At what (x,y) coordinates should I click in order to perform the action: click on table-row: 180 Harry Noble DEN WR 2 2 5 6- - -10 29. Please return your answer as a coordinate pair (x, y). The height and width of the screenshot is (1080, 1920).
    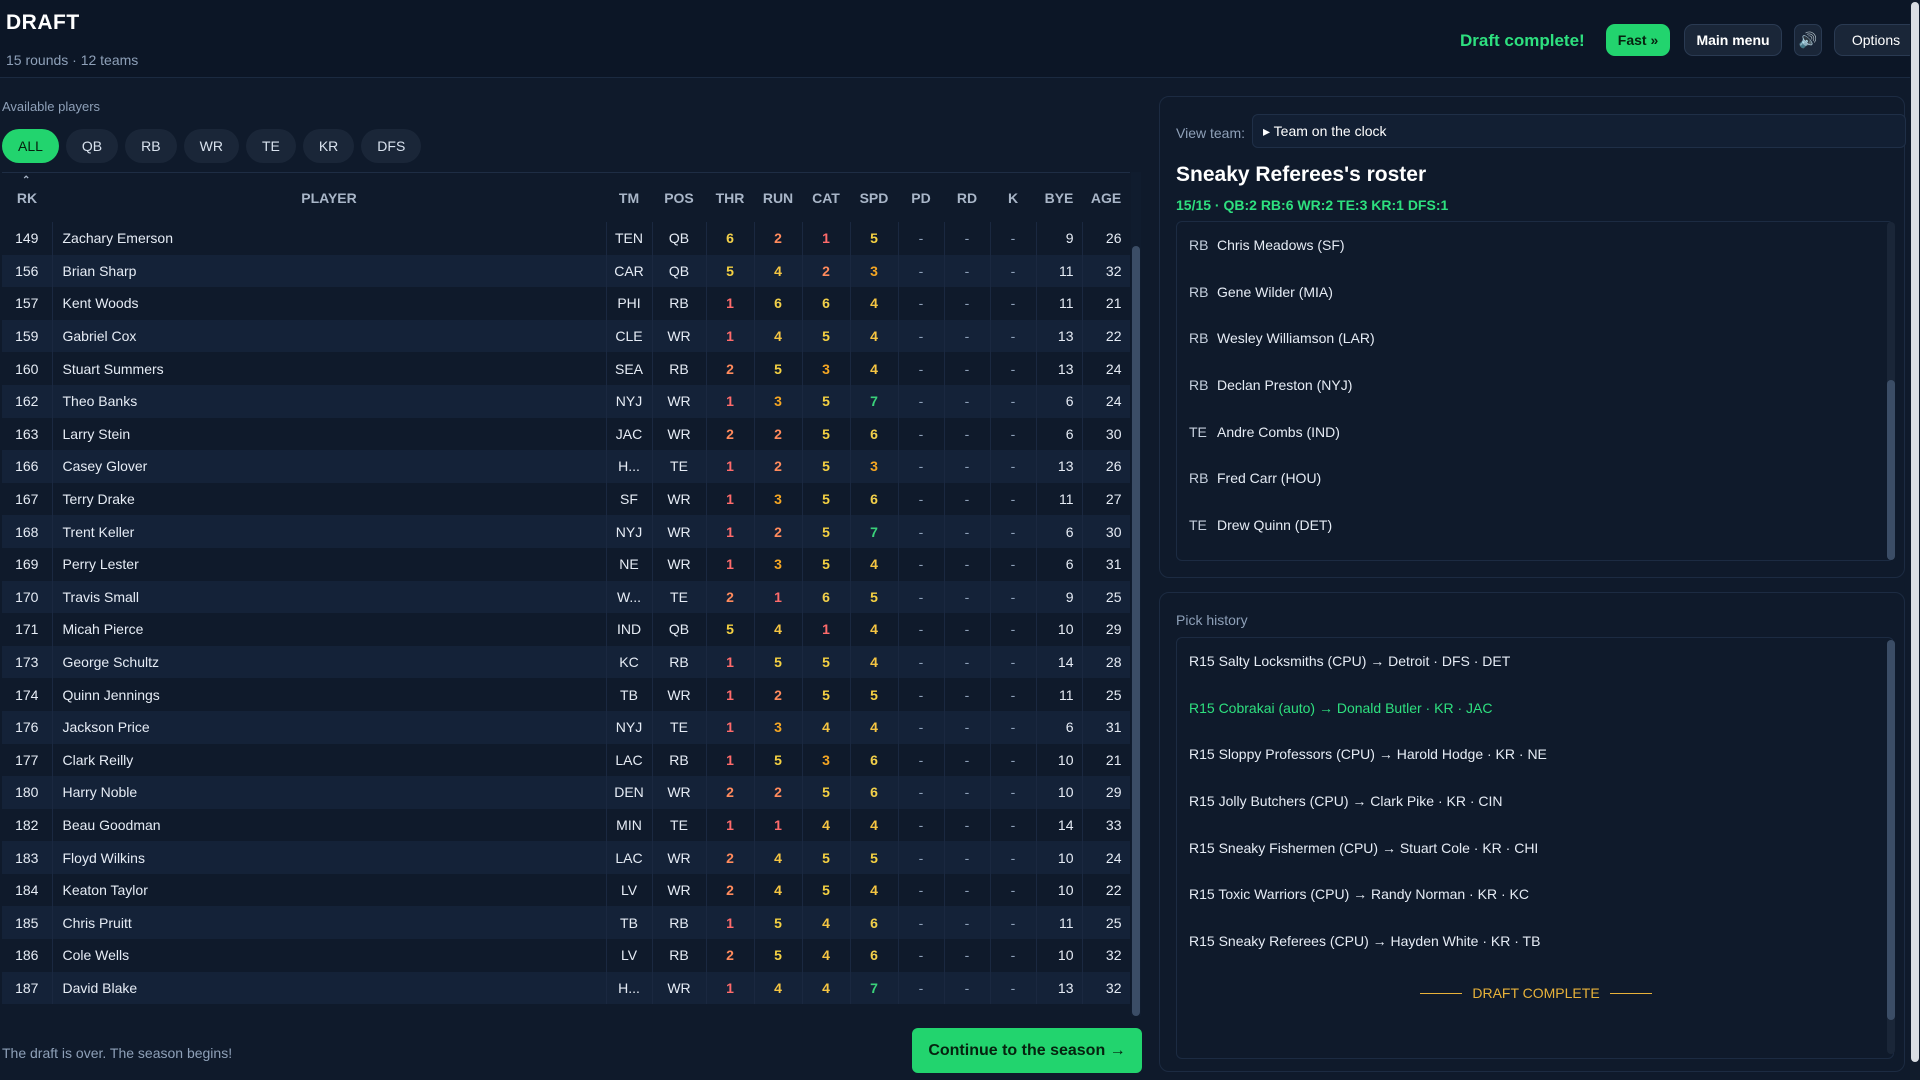
    Looking at the image, I should click on (566, 792).